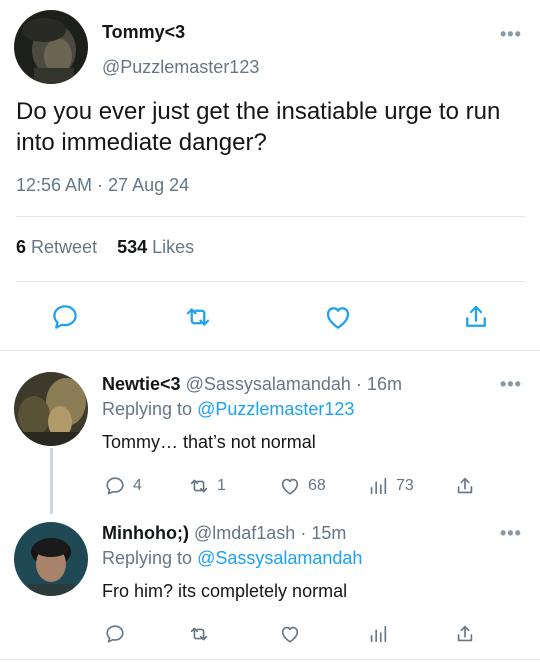  What do you see at coordinates (225, 591) in the screenshot?
I see `reply-text: Fro him? its completely normal` at bounding box center [225, 591].